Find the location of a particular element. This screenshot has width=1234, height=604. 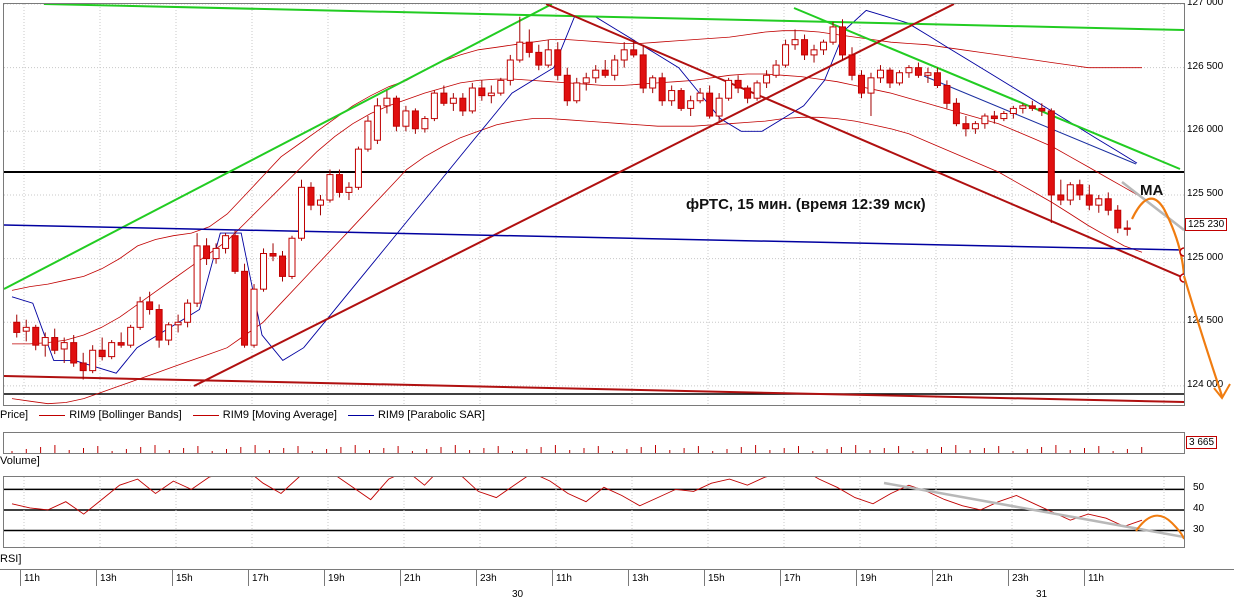

legend-bollinger: RIM9 [Bollinger Bands] is located at coordinates (125, 415).